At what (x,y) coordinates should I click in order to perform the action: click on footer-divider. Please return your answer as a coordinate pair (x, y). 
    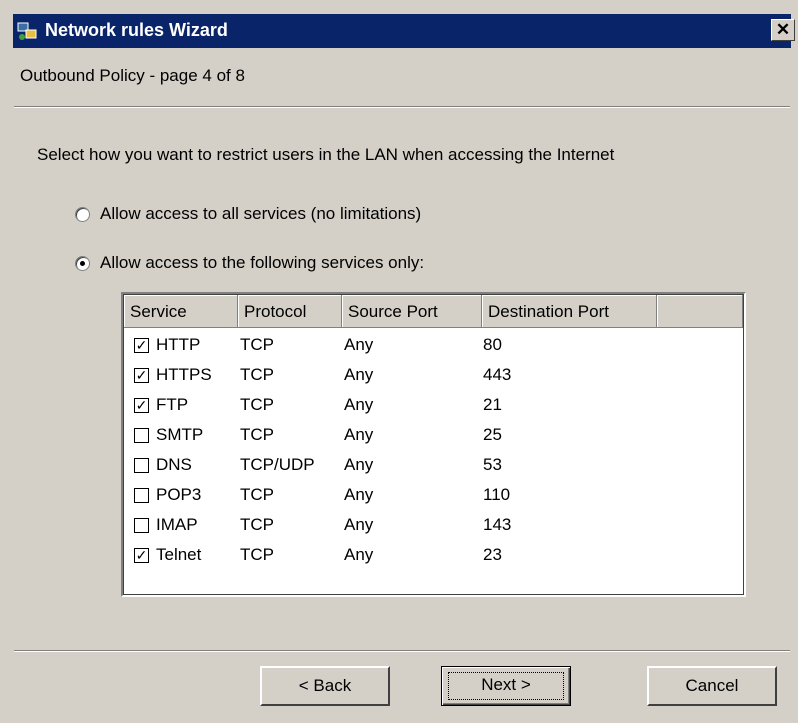
    Looking at the image, I should click on (402, 651).